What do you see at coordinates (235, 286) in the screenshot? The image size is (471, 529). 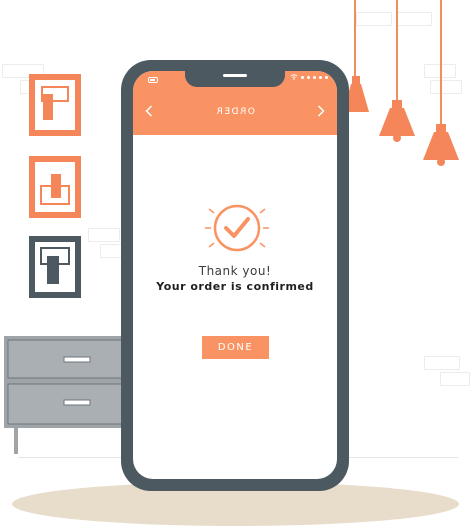 I see `order-confirmed-text: Your order is confirmed` at bounding box center [235, 286].